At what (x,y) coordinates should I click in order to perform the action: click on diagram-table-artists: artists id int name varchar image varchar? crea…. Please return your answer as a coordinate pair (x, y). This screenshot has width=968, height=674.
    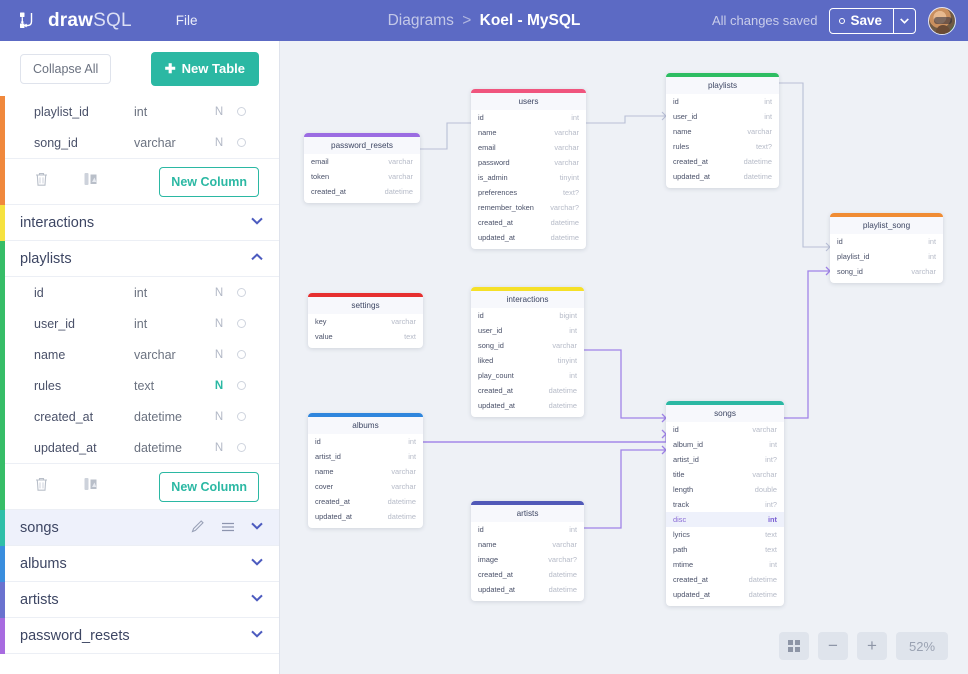
    Looking at the image, I should click on (527, 551).